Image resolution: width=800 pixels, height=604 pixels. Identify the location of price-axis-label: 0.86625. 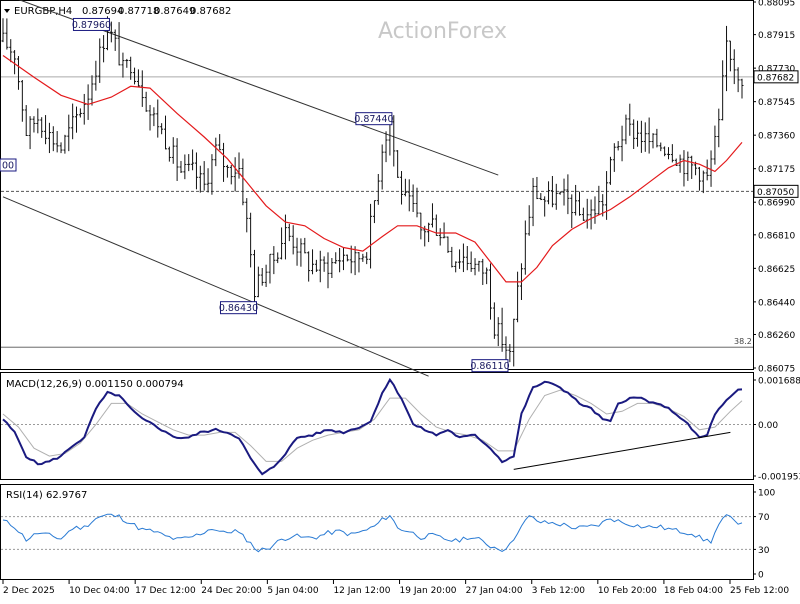
(776, 270).